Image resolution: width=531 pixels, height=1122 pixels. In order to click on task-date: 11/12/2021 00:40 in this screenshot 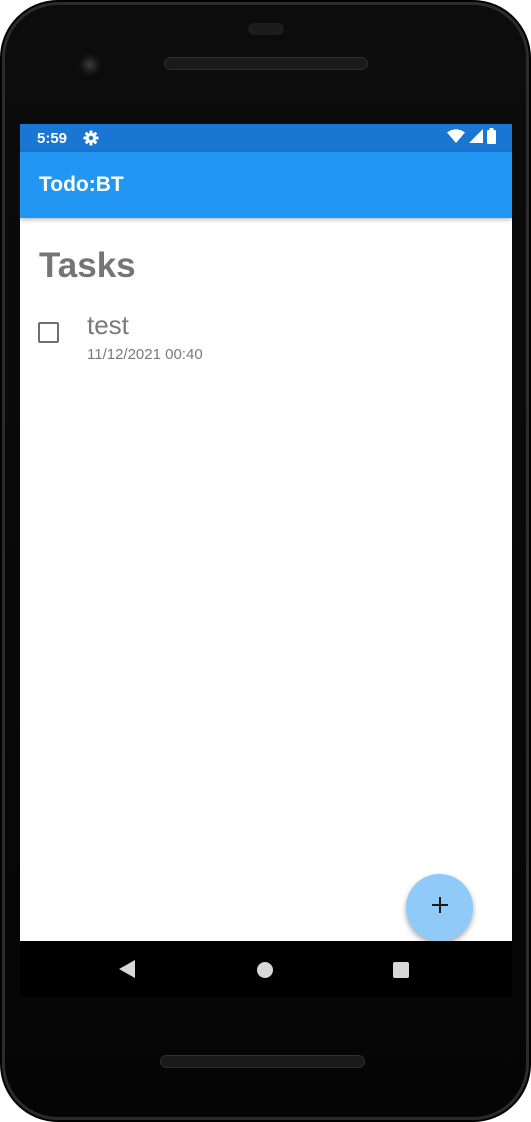, I will do `click(145, 354)`.